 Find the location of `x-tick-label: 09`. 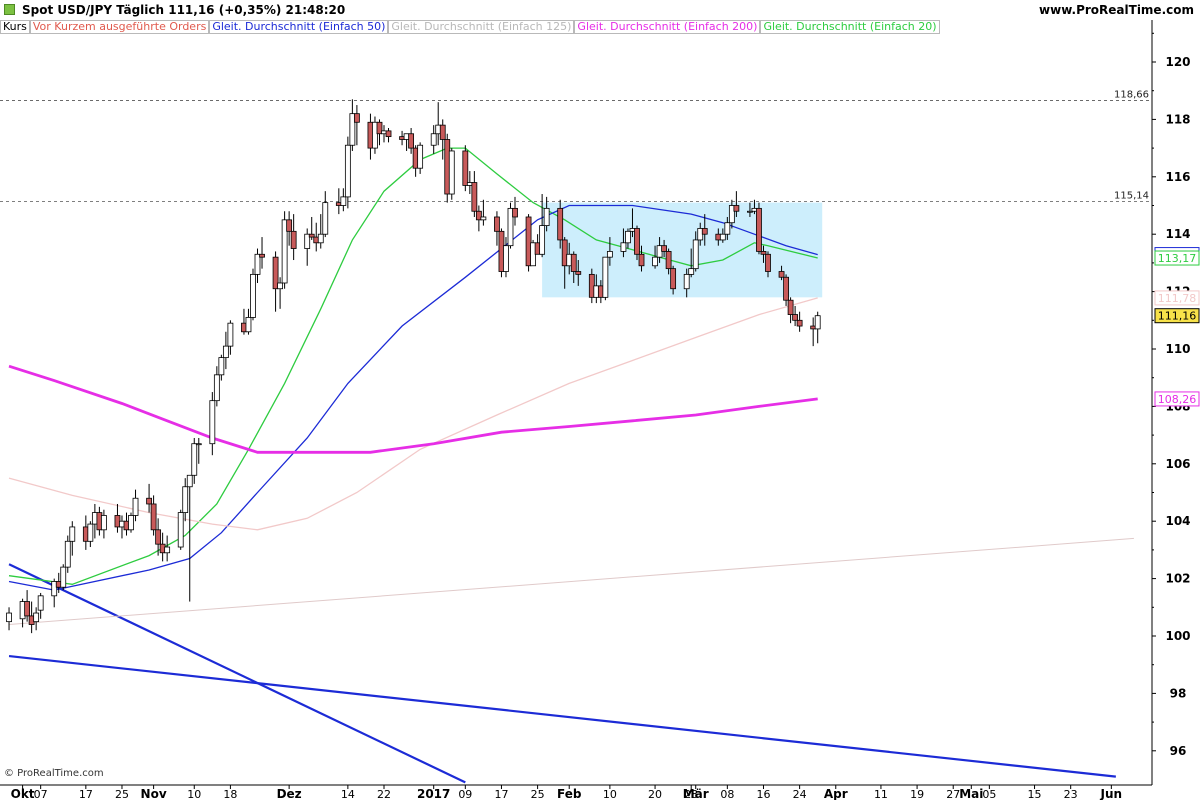

x-tick-label: 09 is located at coordinates (465, 794).